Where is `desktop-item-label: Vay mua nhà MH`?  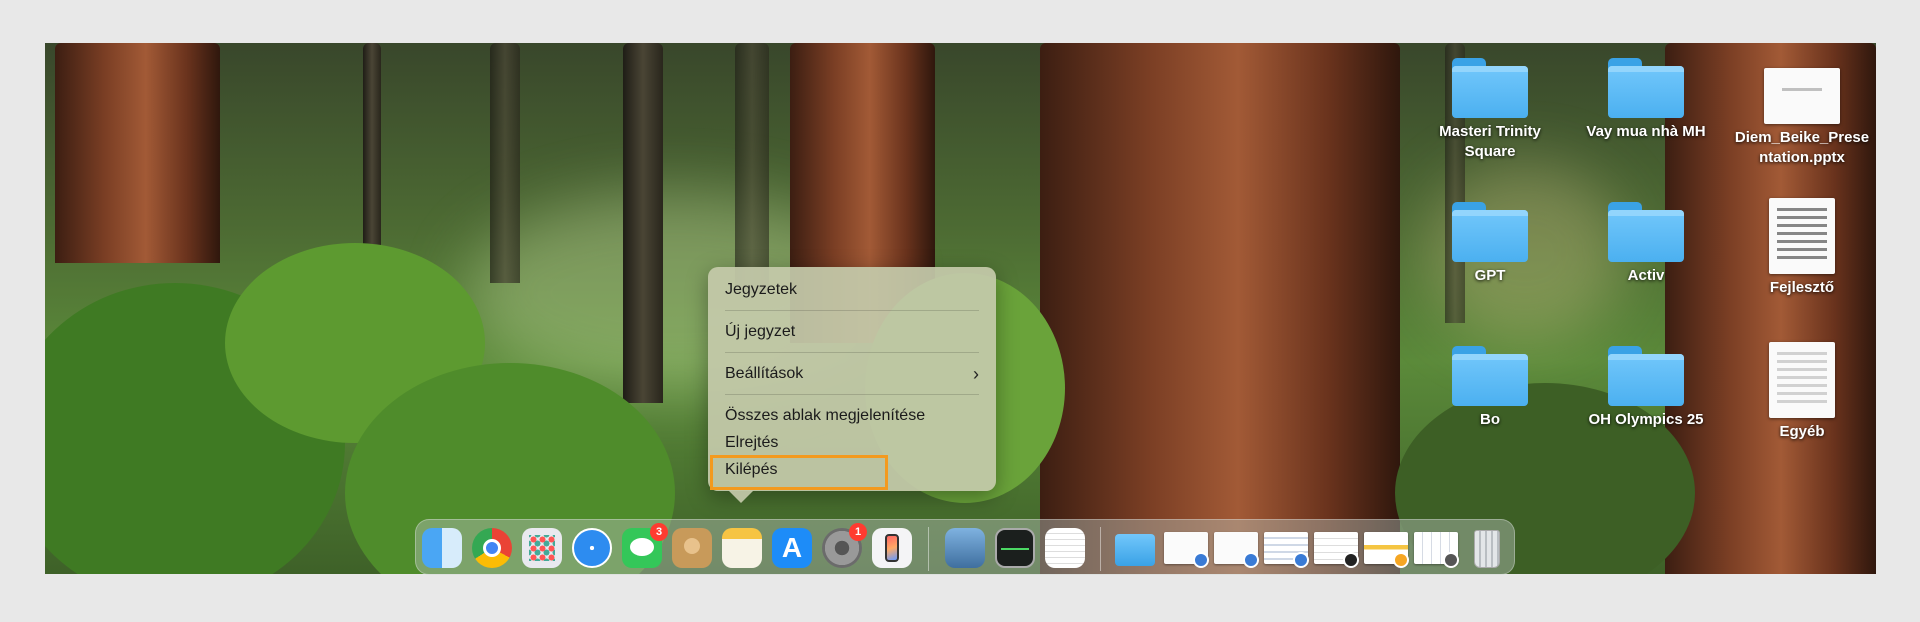 desktop-item-label: Vay mua nhà MH is located at coordinates (1646, 131).